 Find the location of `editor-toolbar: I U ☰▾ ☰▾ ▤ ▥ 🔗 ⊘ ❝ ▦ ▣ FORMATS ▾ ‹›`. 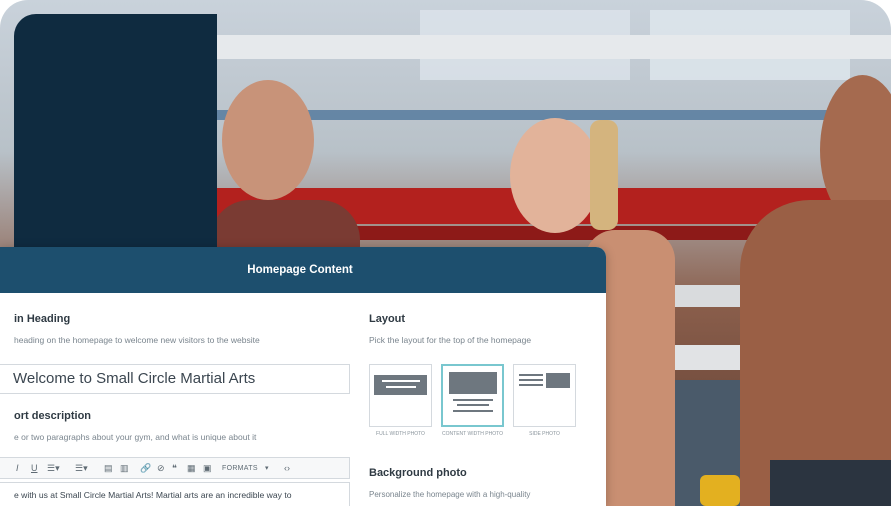

editor-toolbar: I U ☰▾ ☰▾ ▤ ▥ 🔗 ⊘ ❝ ▦ ▣ FORMATS ▾ ‹› is located at coordinates (175, 468).